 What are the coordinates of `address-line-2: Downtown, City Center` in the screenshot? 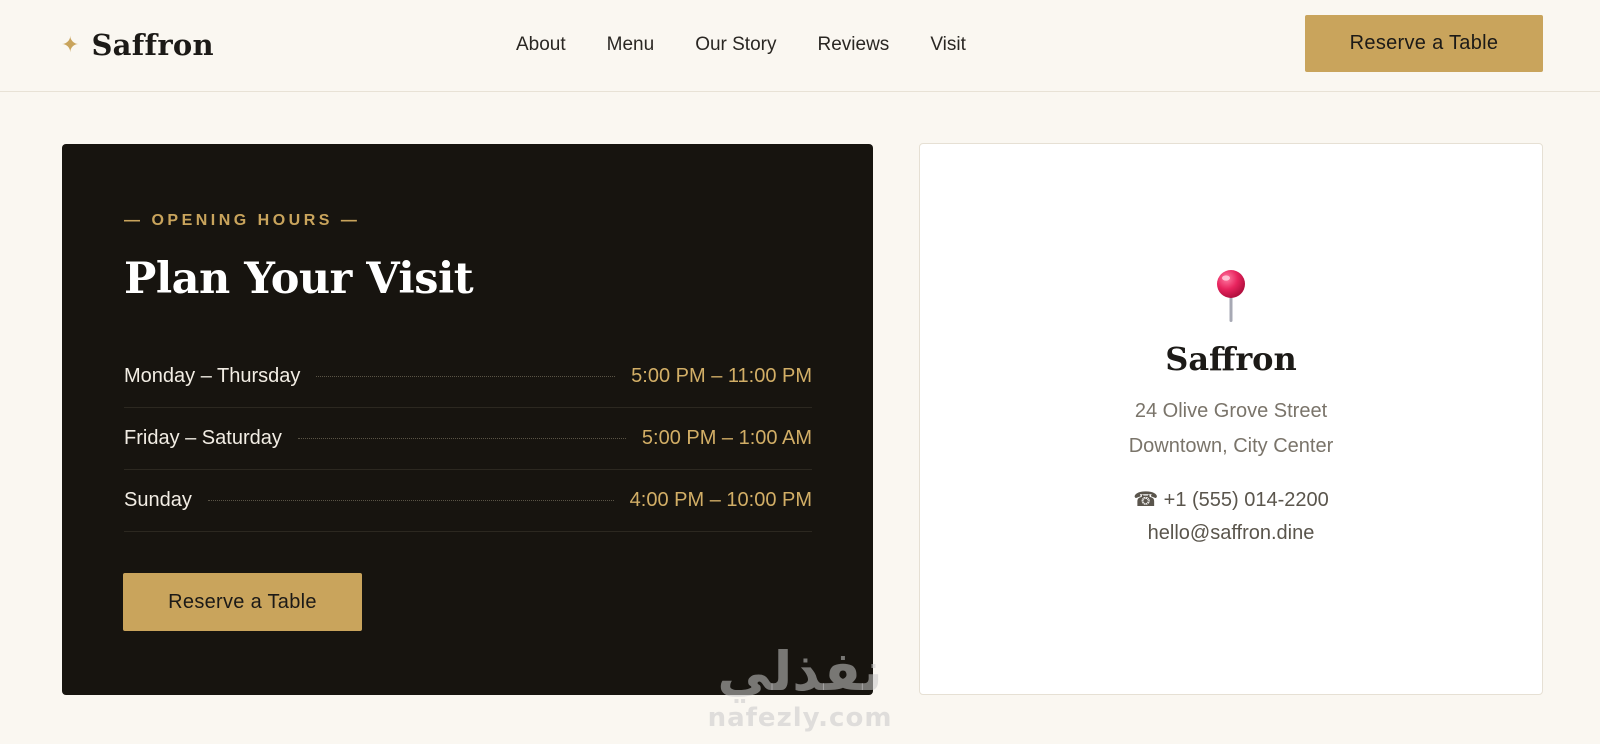 It's located at (1231, 446).